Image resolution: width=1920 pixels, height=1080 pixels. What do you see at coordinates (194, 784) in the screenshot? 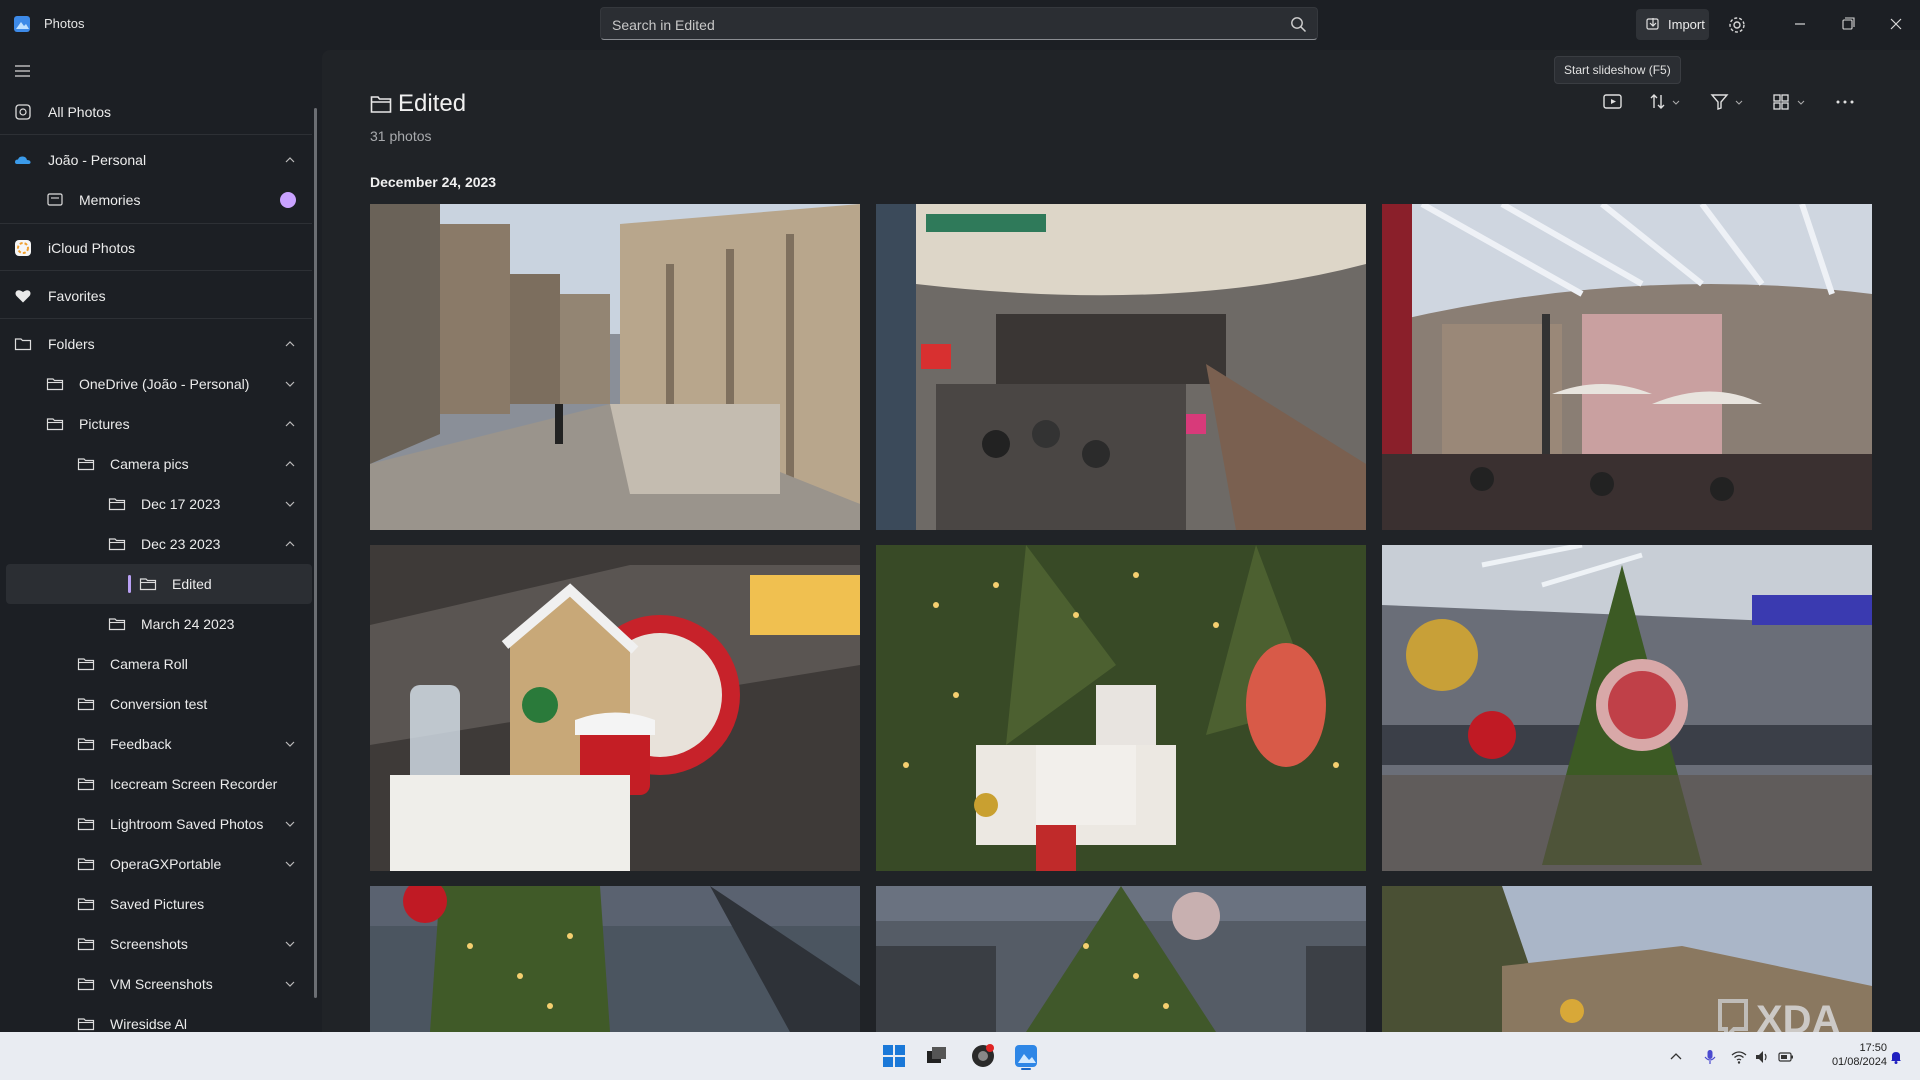
I see `sidebar-item-label: Icecream Screen Recorder` at bounding box center [194, 784].